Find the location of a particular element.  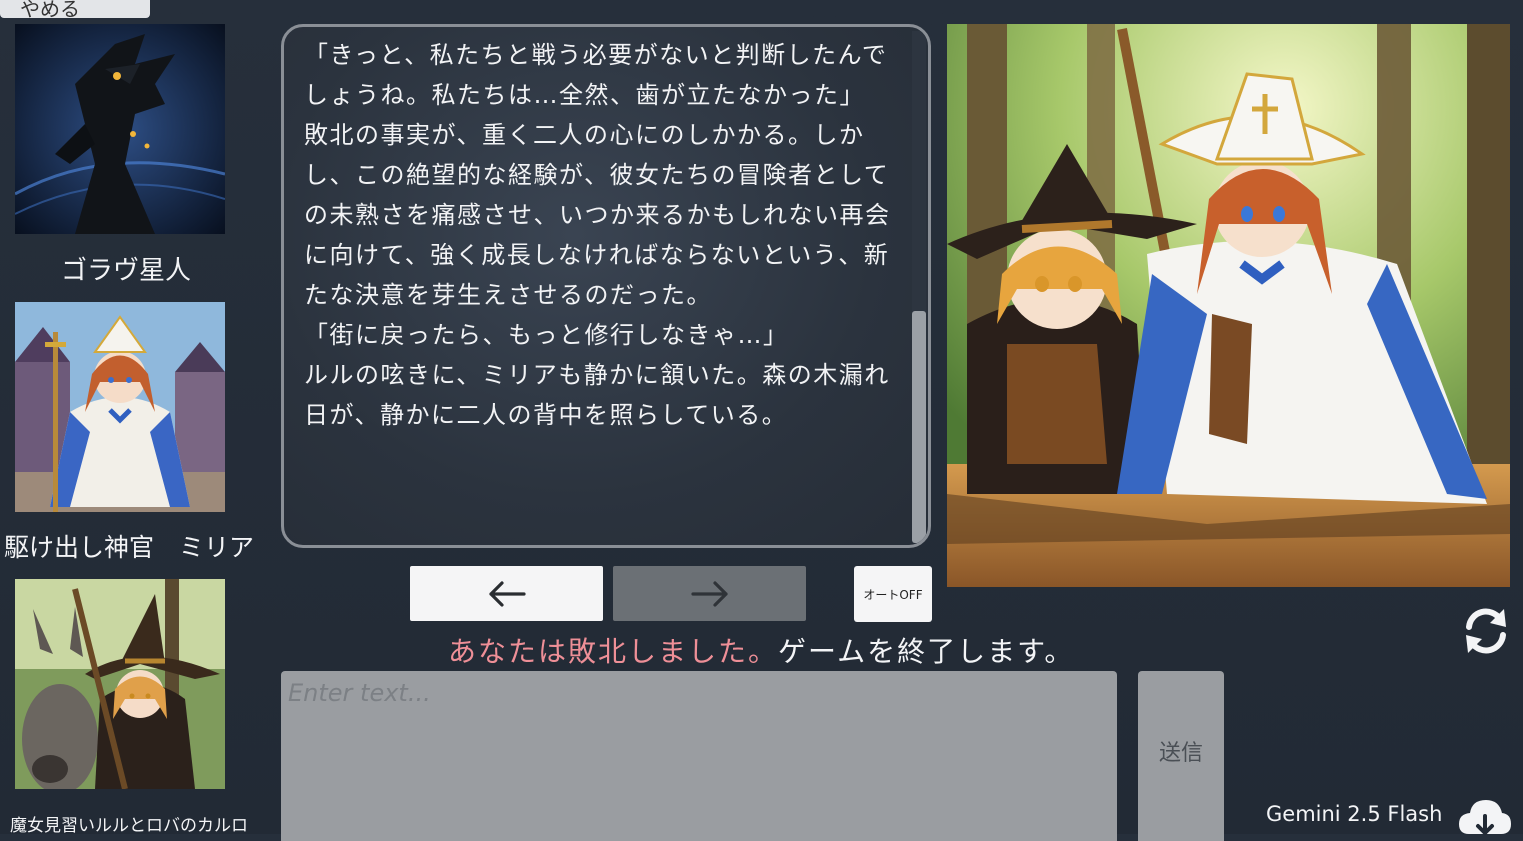

quit-tab-label: やめる is located at coordinates (50, 9).